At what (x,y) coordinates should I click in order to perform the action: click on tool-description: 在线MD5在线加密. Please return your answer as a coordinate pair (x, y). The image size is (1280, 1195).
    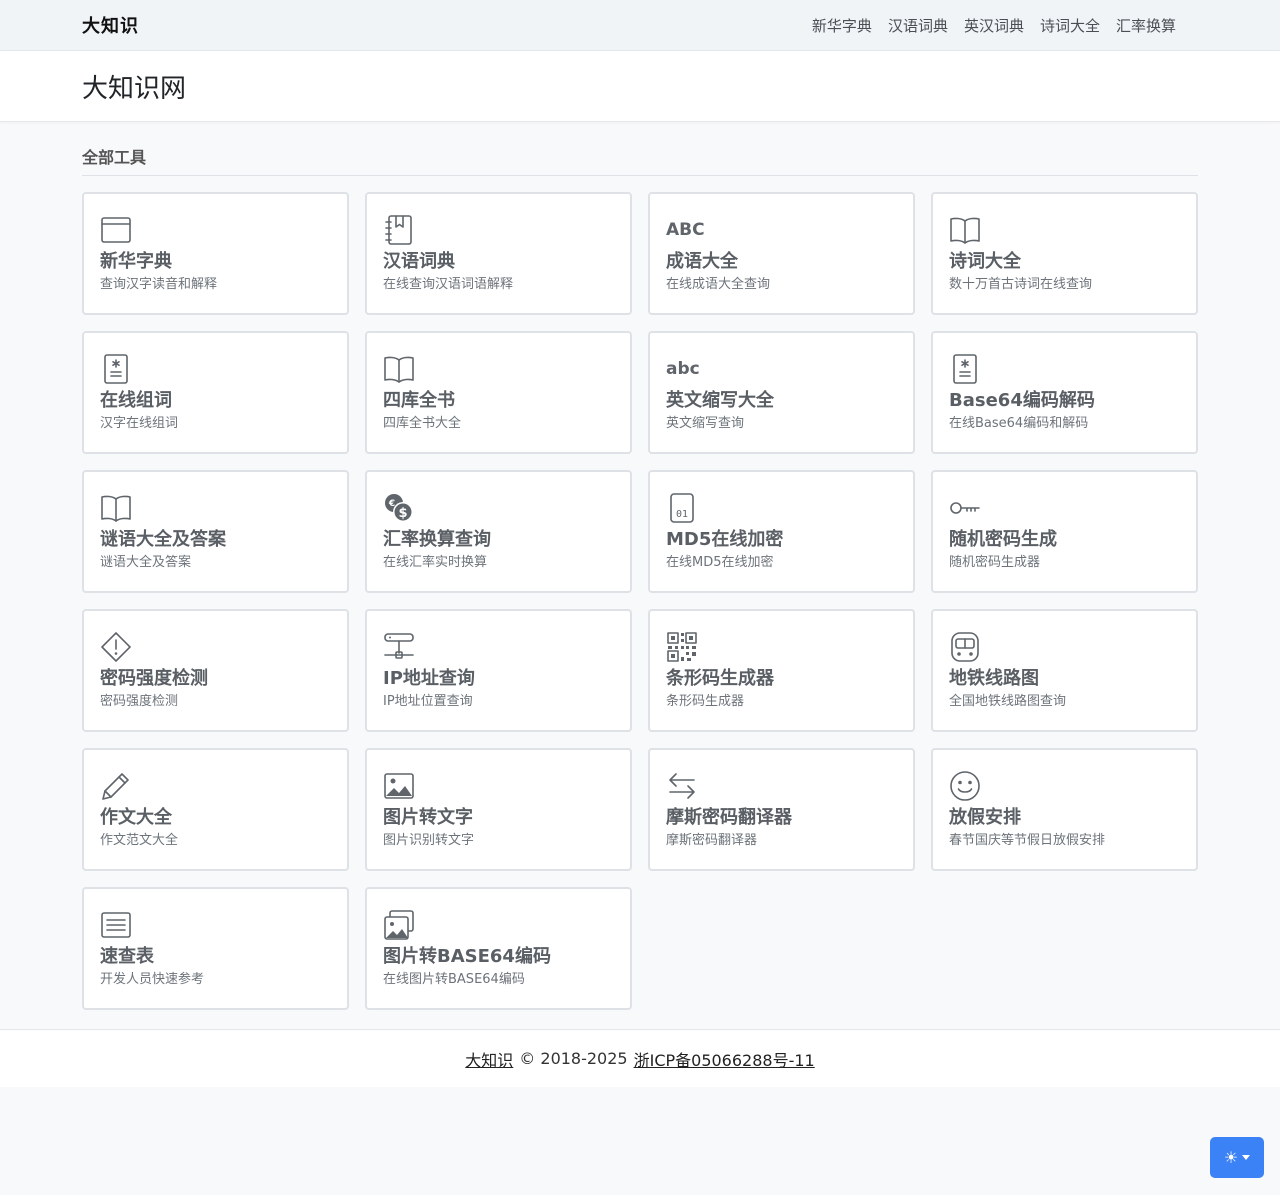
    Looking at the image, I should click on (720, 562).